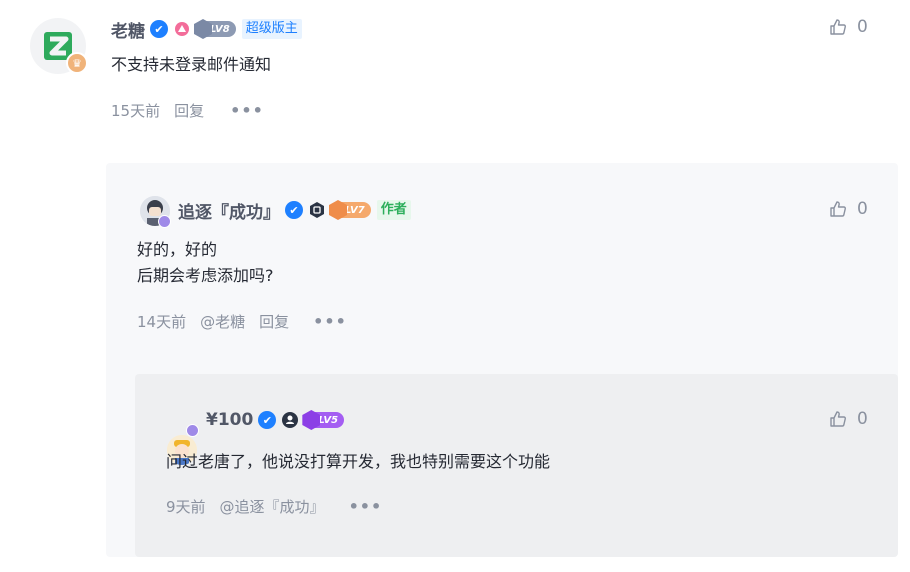 The image size is (910, 572). I want to click on timestamp: 9天前, so click(186, 506).